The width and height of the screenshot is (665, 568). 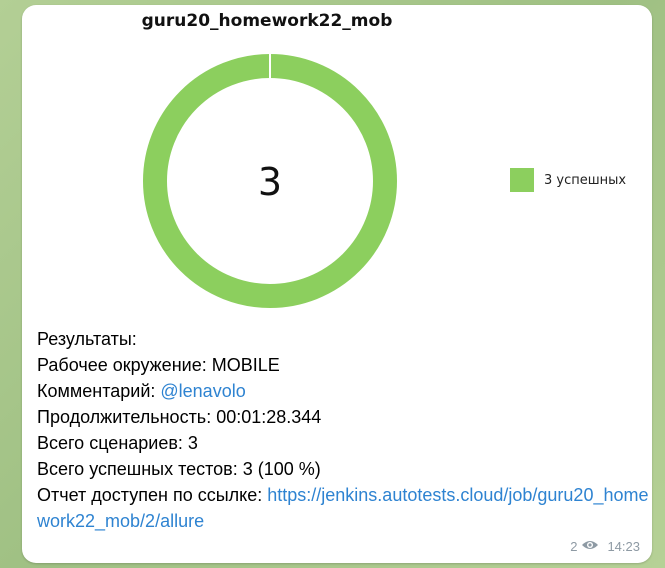 What do you see at coordinates (150, 495) in the screenshot?
I see `report-label: Отчет доступен по ссылке:` at bounding box center [150, 495].